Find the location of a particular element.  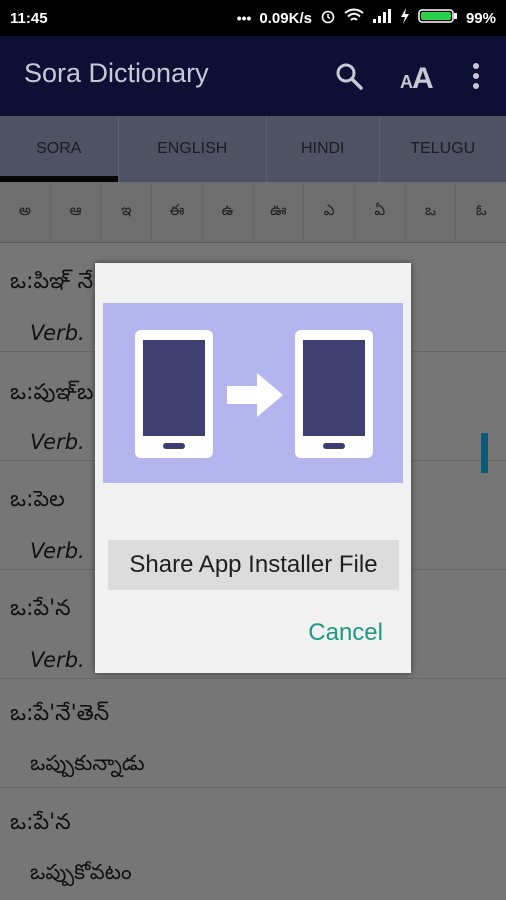

status-time: 11:45 is located at coordinates (29, 18).